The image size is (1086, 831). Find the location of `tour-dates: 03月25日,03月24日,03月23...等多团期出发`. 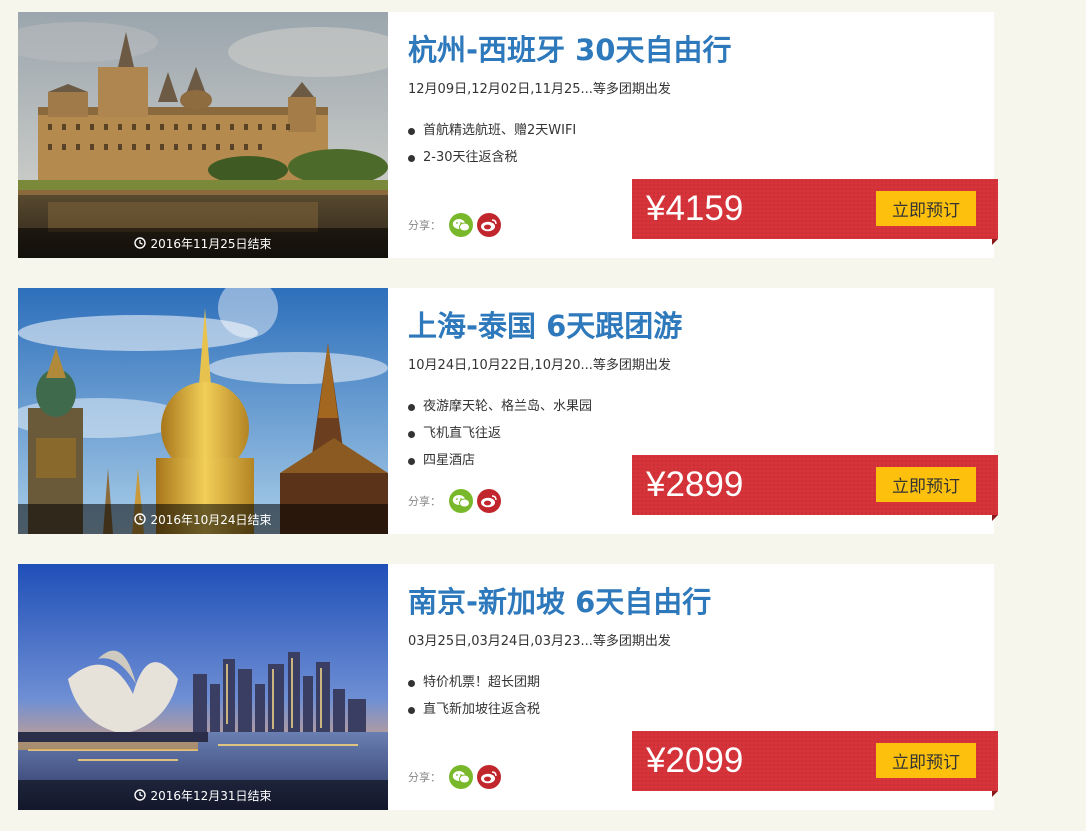

tour-dates: 03月25日,03月24日,03月23...等多团期出发 is located at coordinates (539, 641).